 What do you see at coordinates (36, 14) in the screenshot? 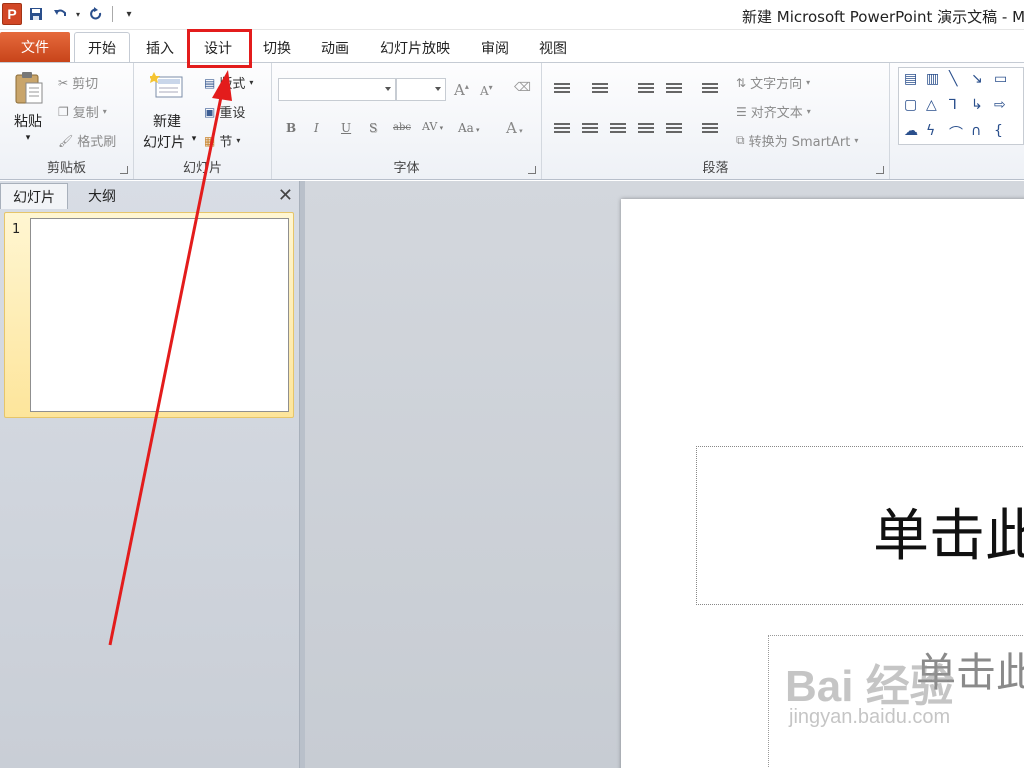
I see `save-icon` at bounding box center [36, 14].